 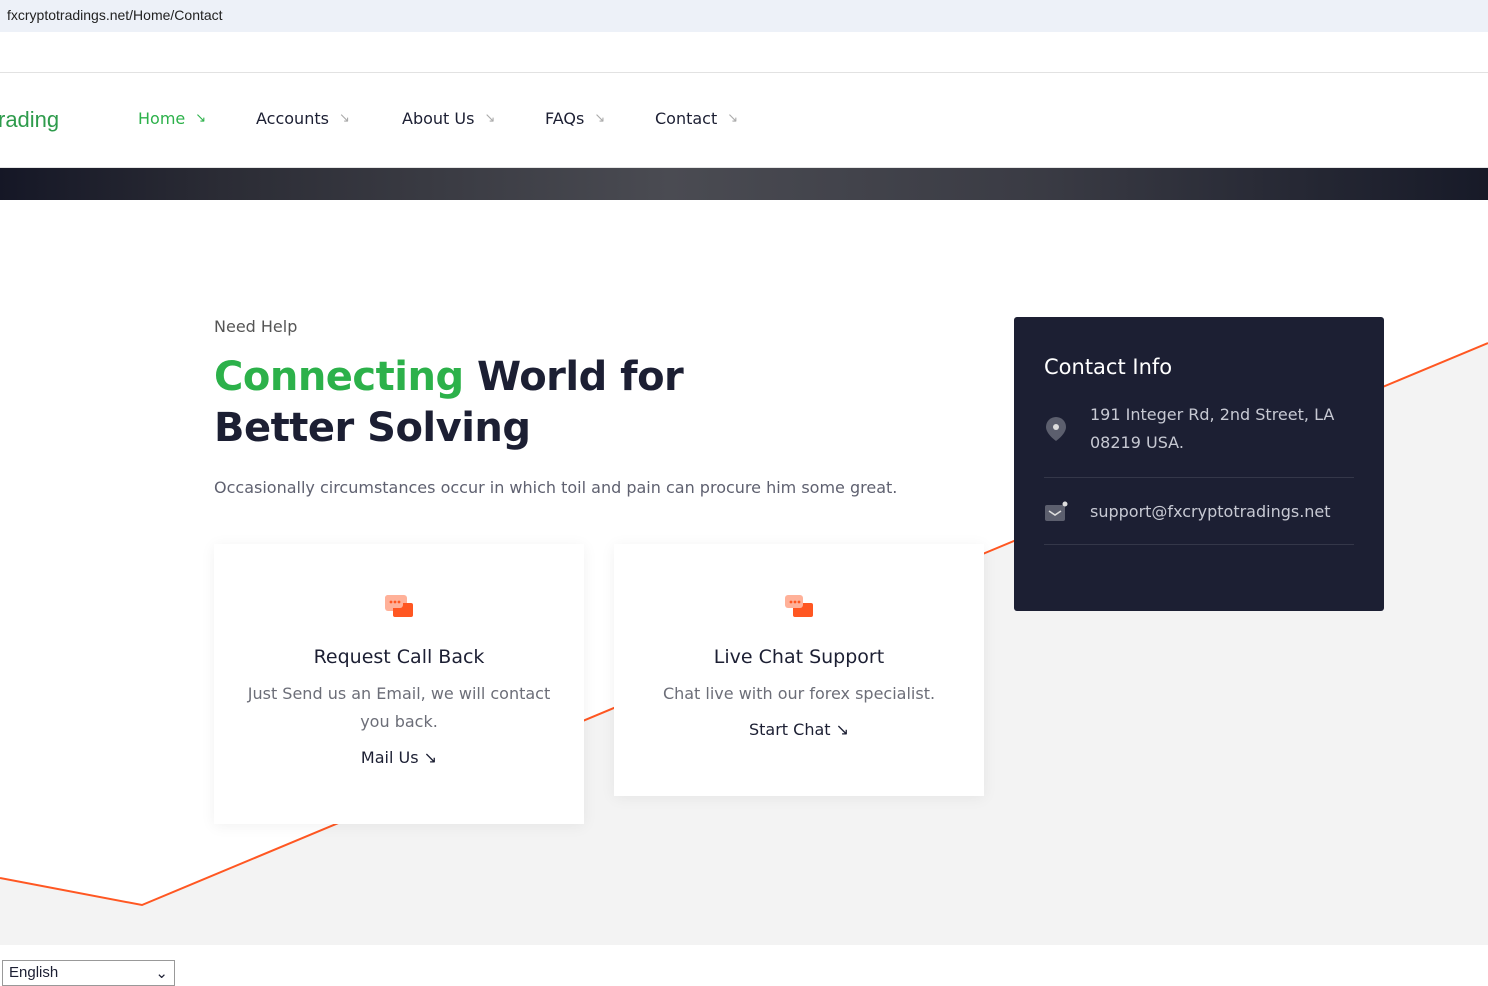 What do you see at coordinates (29, 120) in the screenshot?
I see `logo: rading` at bounding box center [29, 120].